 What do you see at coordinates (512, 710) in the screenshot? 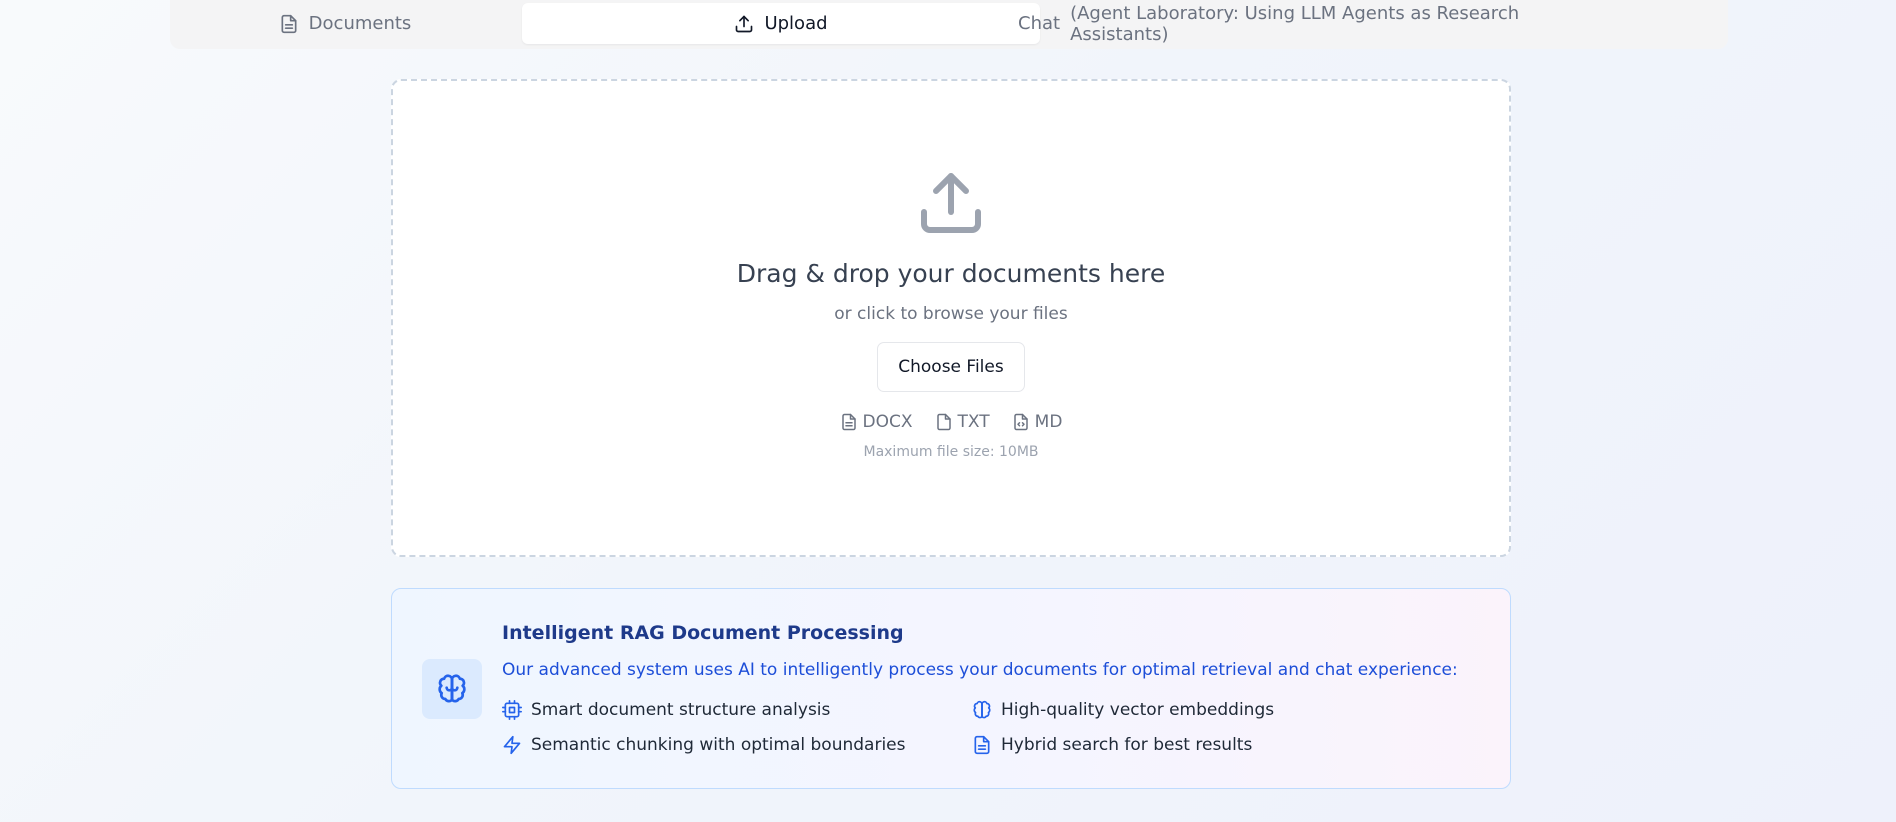
I see `cpu-icon` at bounding box center [512, 710].